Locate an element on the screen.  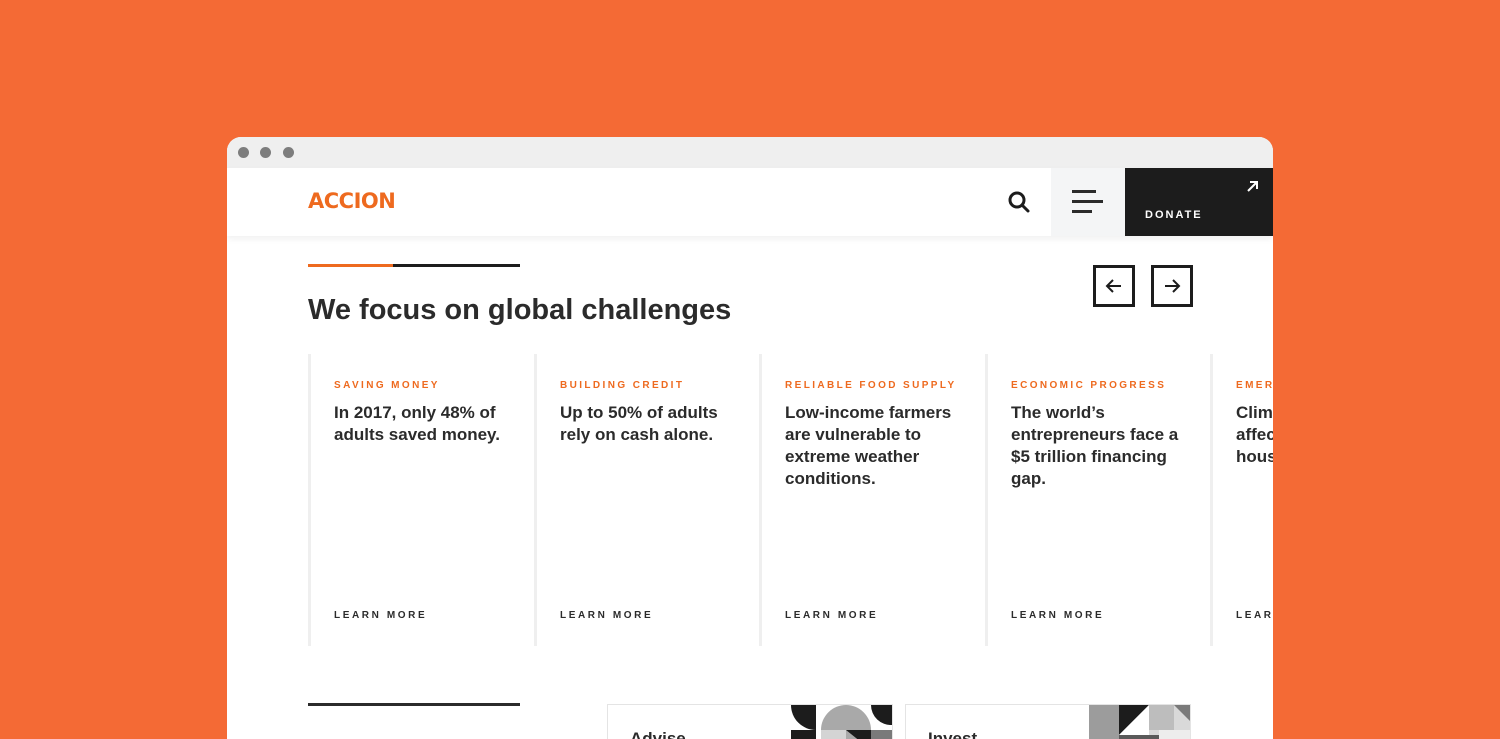
accion-logo: ACCION is located at coordinates (352, 201).